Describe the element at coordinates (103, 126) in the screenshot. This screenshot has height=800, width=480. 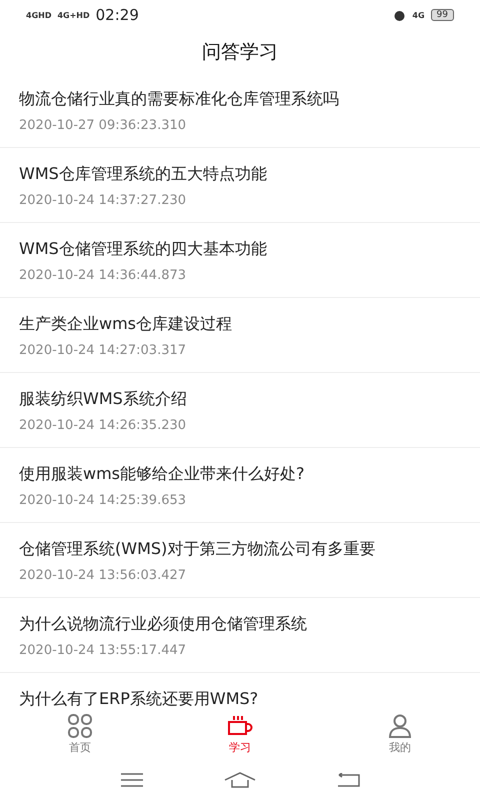
I see `article-date: 2020-10-27 09:36:23.310` at that location.